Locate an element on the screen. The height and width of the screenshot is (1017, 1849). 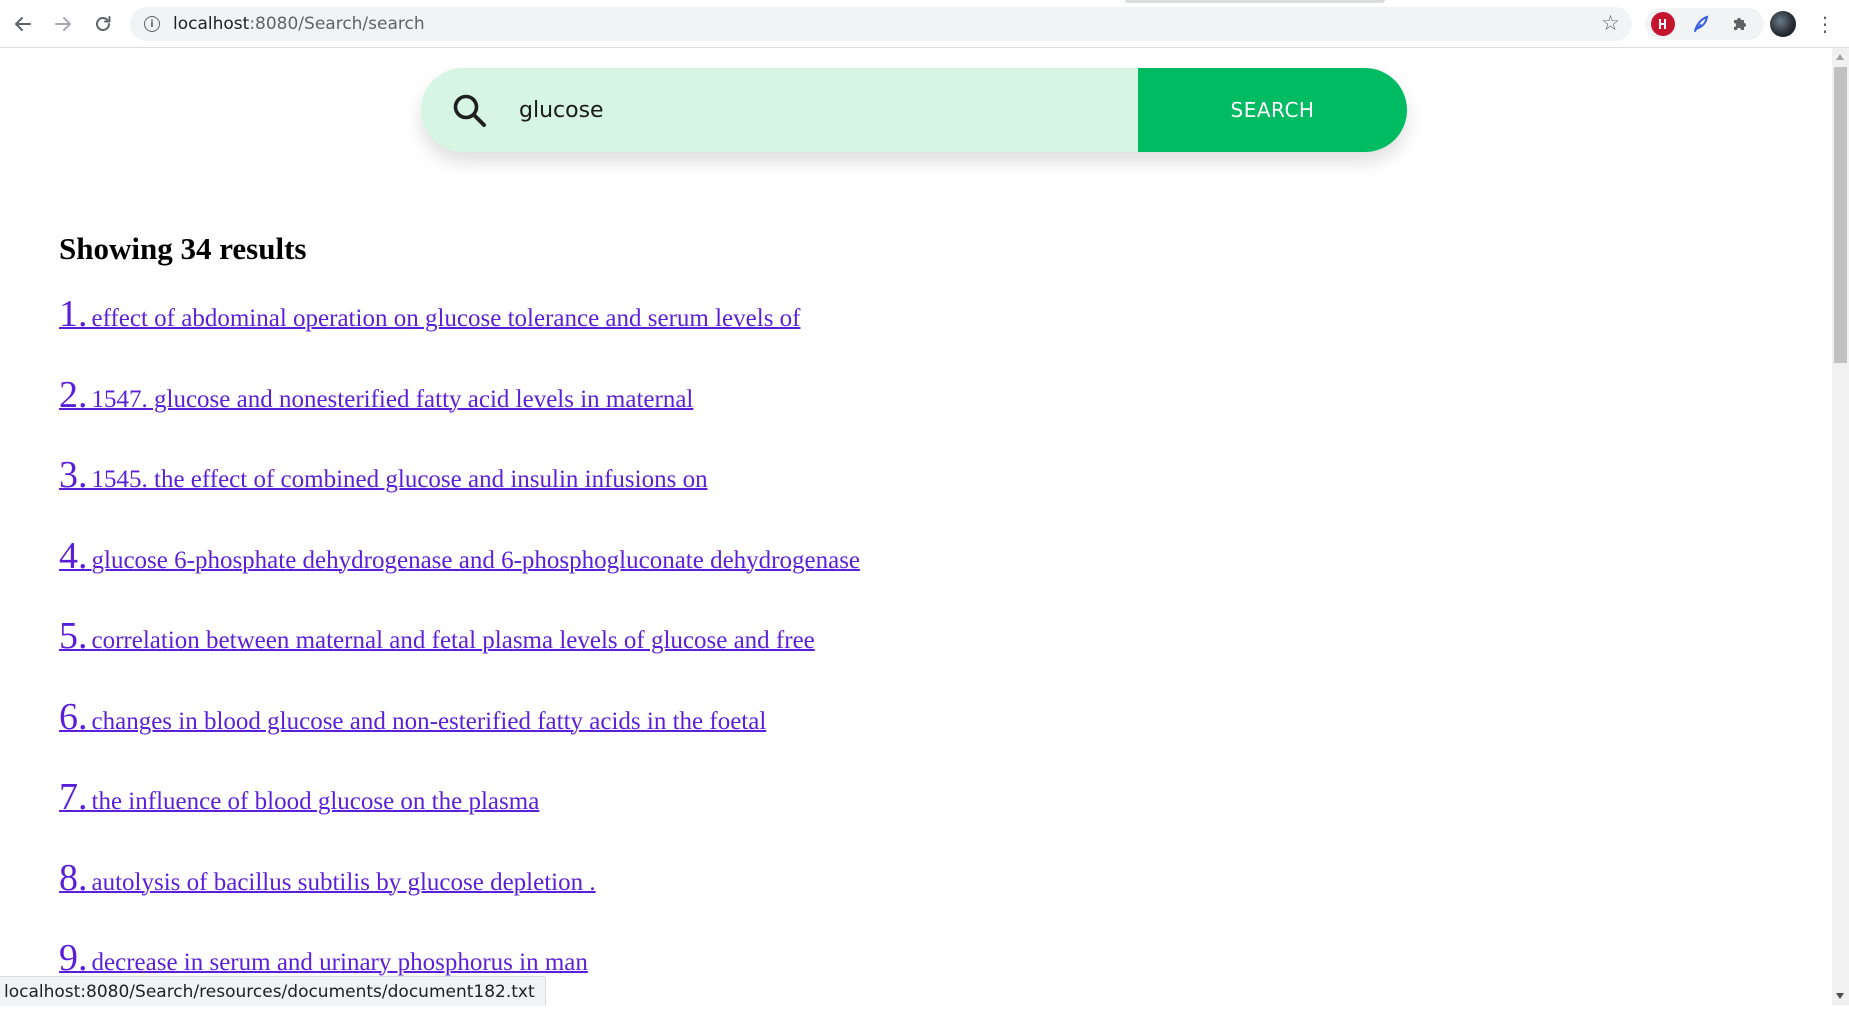
vertical-dots-menu-icon: ⋮ is located at coordinates (1825, 24).